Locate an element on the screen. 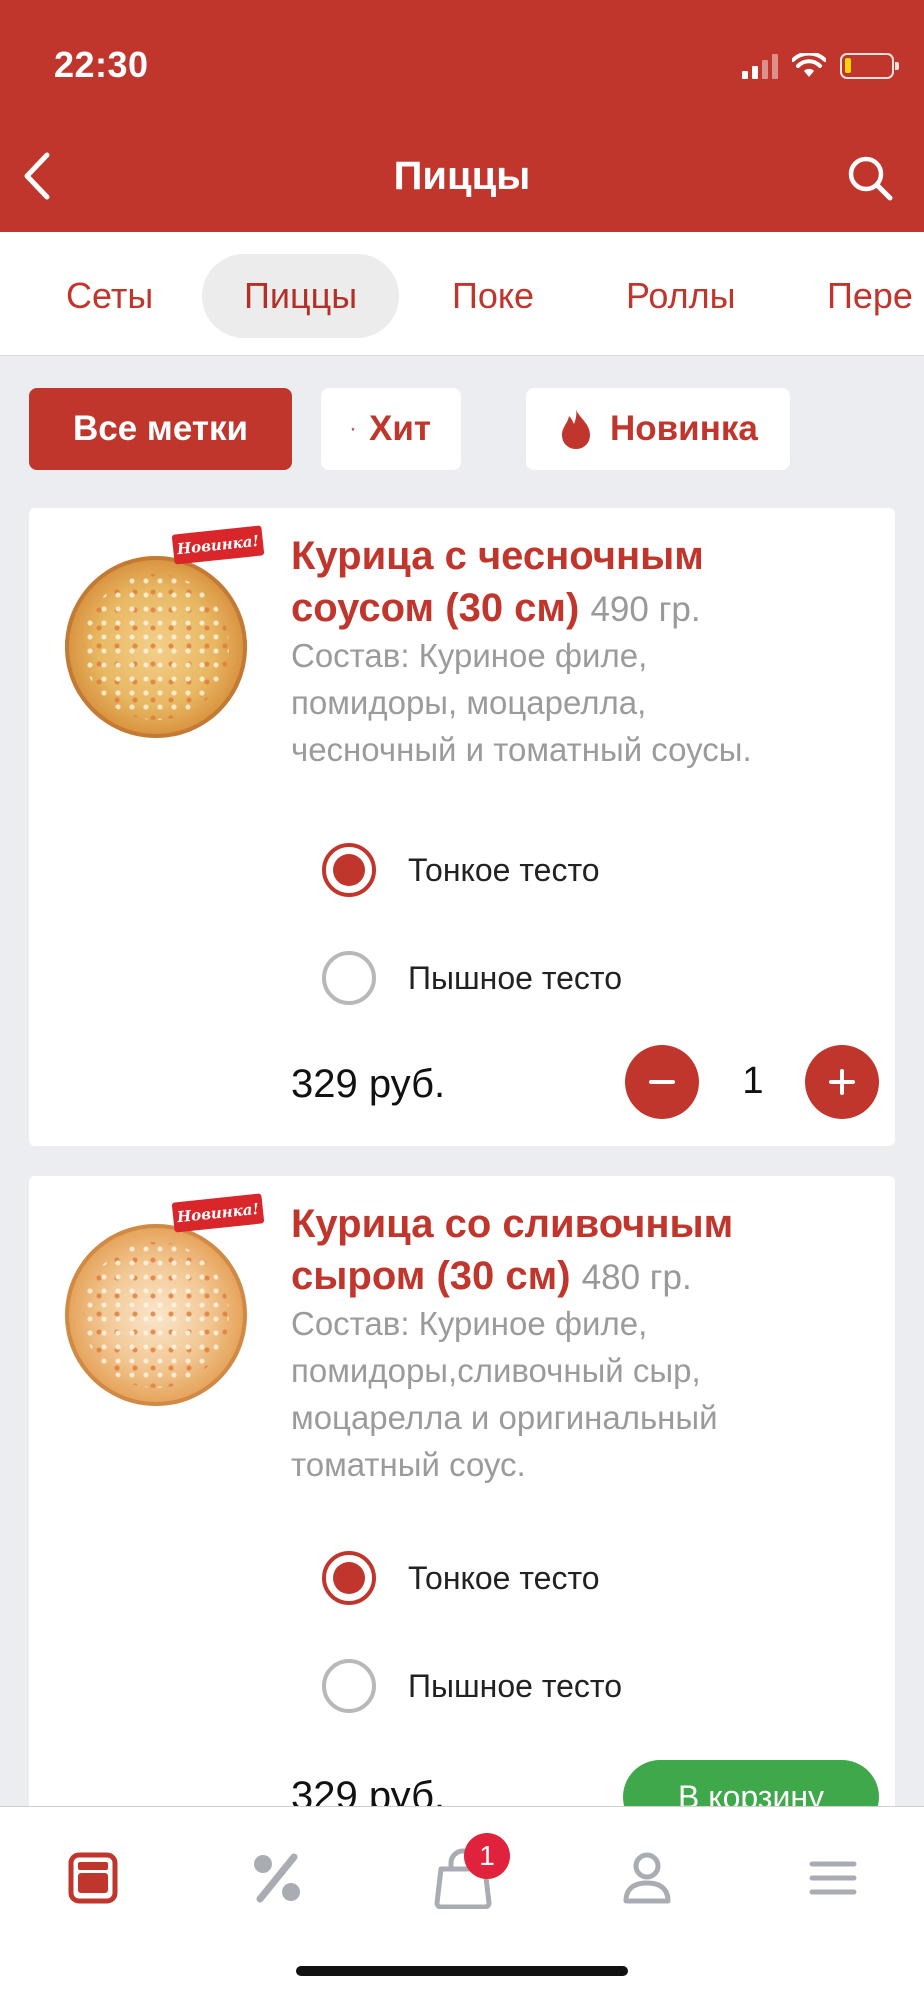 The height and width of the screenshot is (2000, 924). app-header: 22:30 Пиццы is located at coordinates (462, 116).